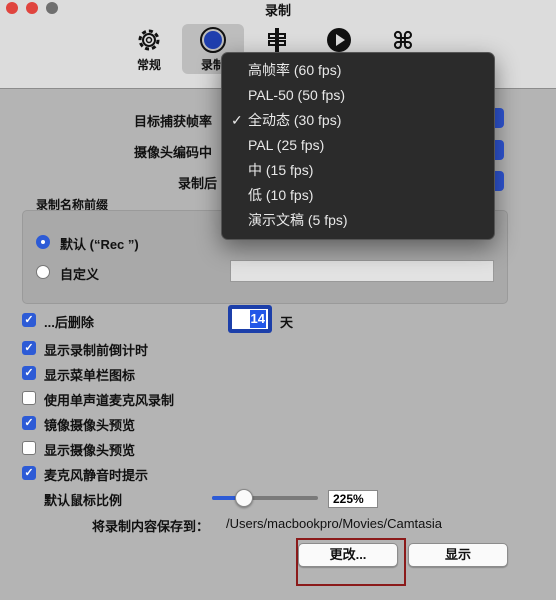  What do you see at coordinates (29, 473) in the screenshot?
I see `mic-muted-alert-checkbox: ✓` at bounding box center [29, 473].